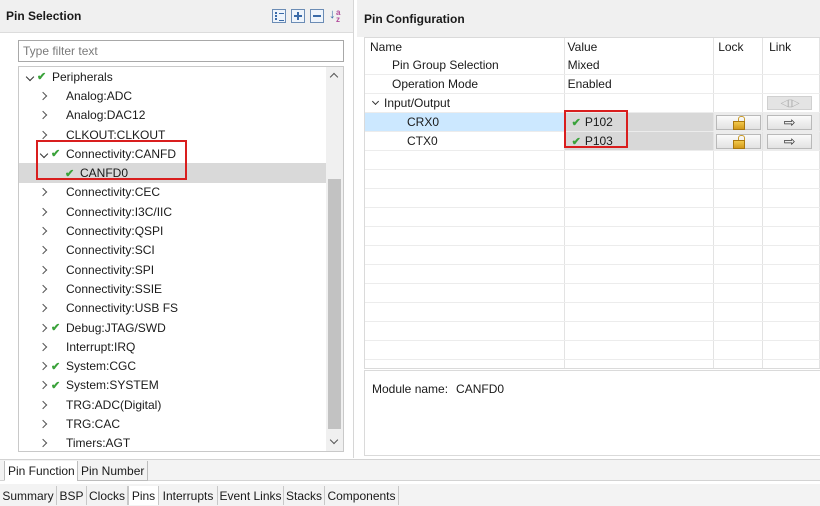  I want to click on tree-item: ✔Analog:ADC, so click(173, 95).